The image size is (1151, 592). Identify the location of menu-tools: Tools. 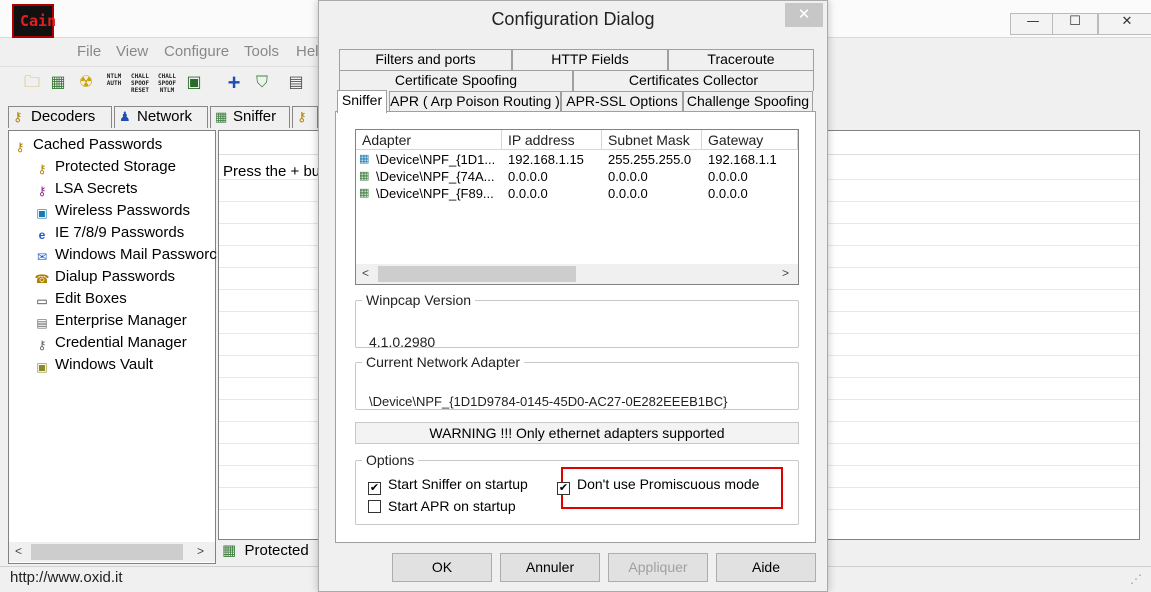
(261, 51).